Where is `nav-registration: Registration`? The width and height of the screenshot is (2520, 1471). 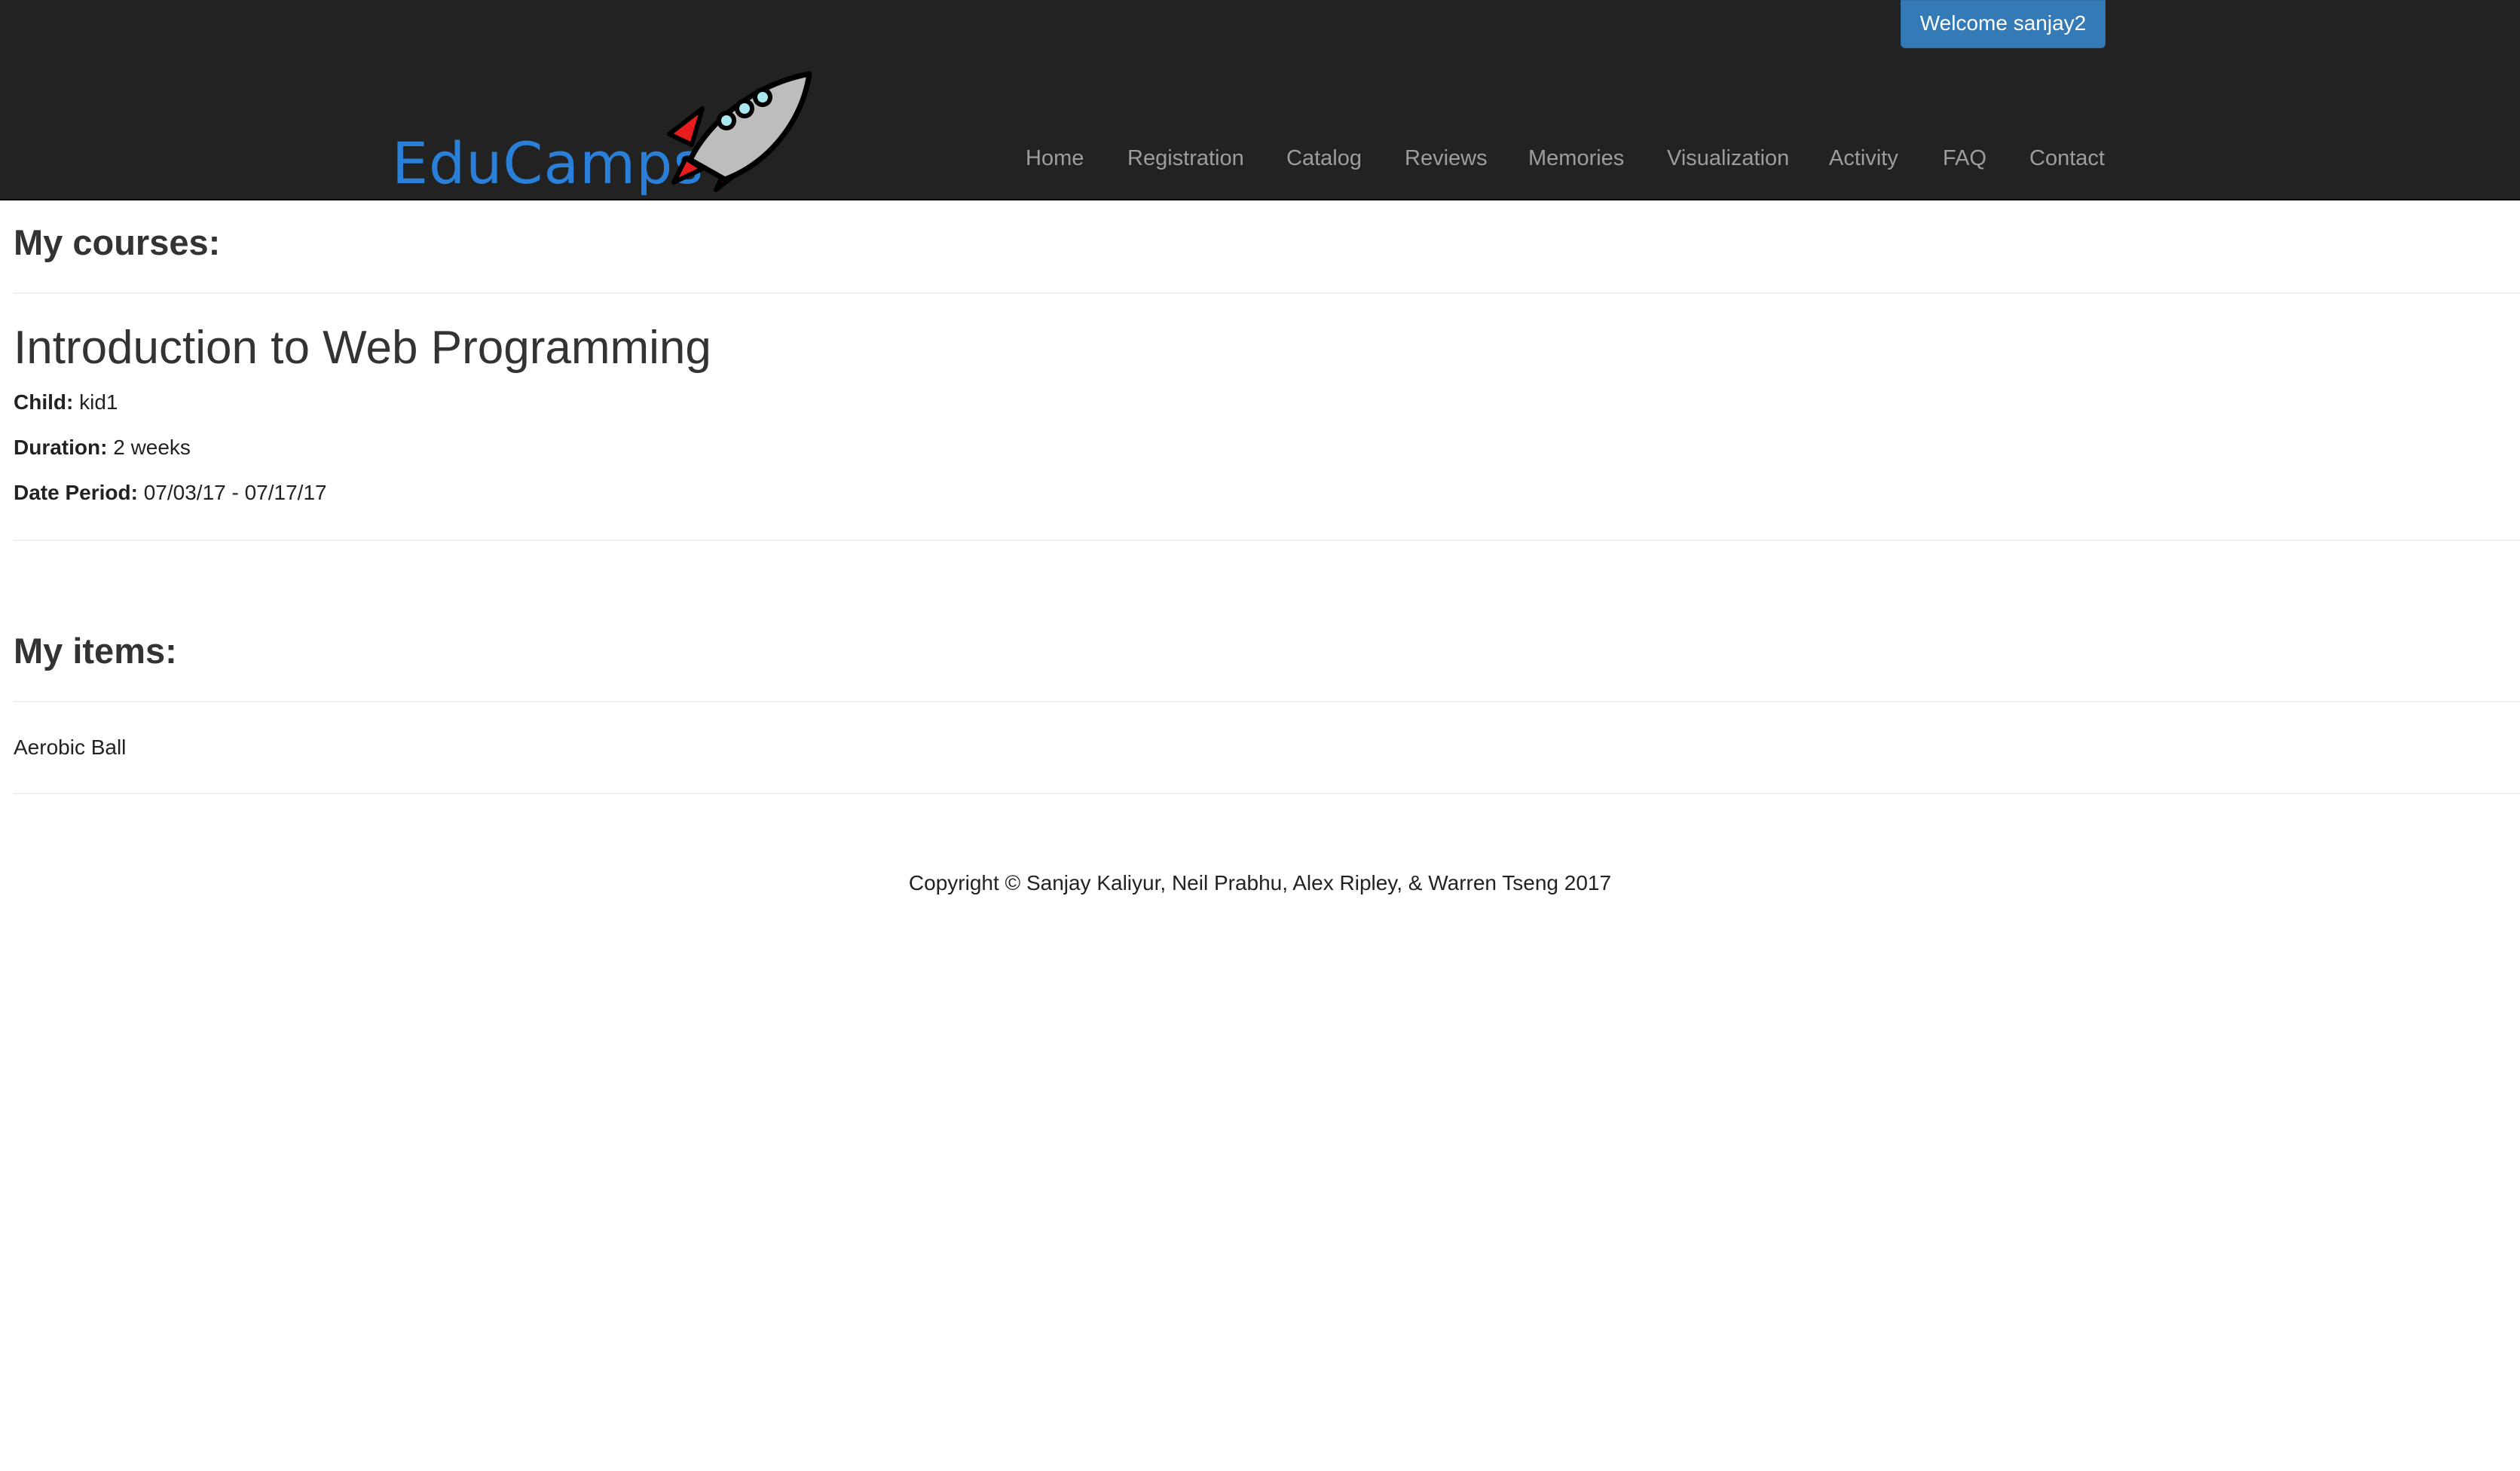 nav-registration: Registration is located at coordinates (1185, 158).